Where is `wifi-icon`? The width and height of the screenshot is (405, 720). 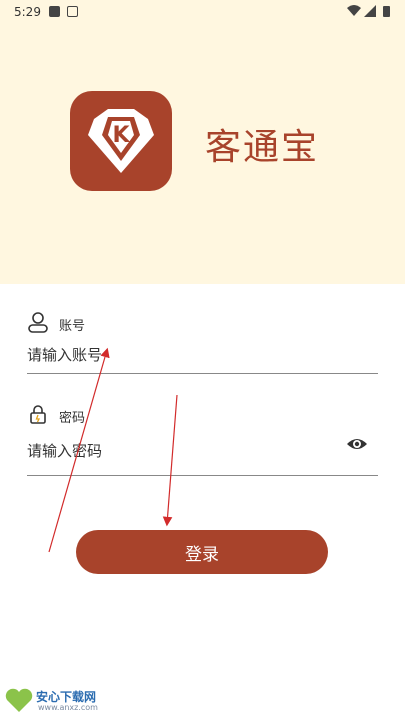 wifi-icon is located at coordinates (354, 10).